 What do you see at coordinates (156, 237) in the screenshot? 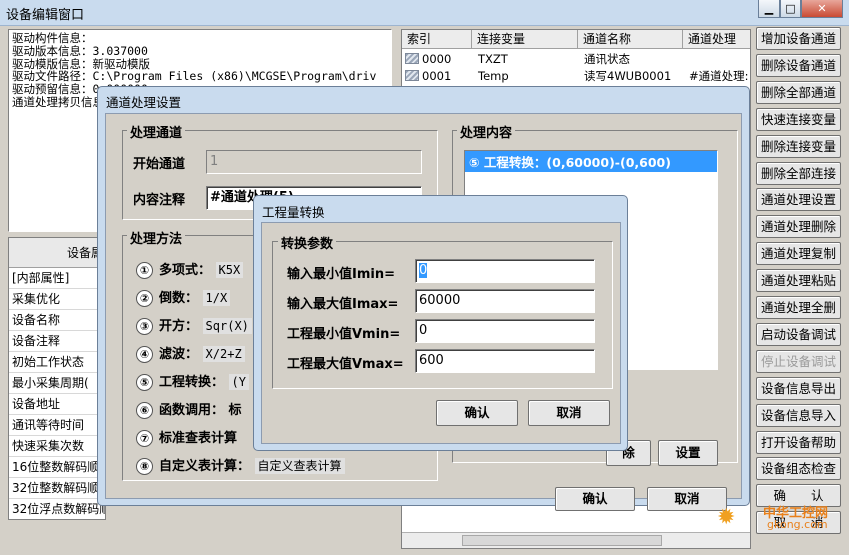
I see `group-label: 处理方法` at bounding box center [156, 237].